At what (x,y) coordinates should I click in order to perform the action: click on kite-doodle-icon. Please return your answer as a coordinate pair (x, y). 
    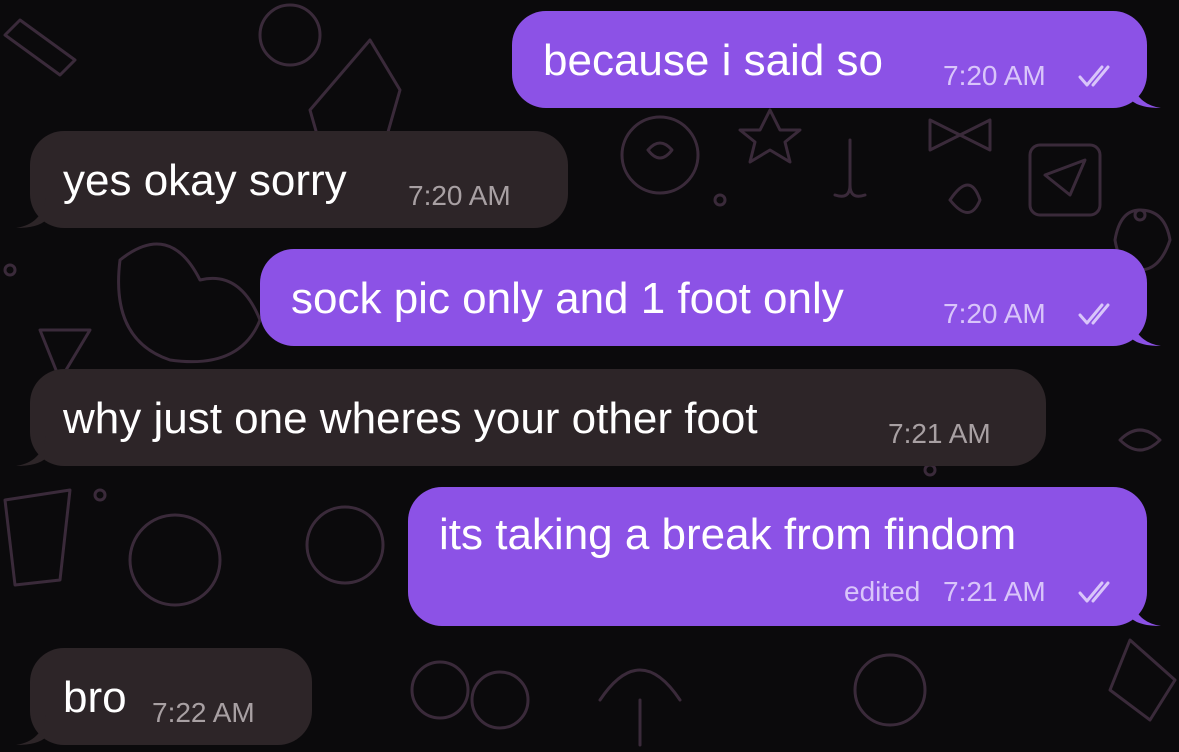
    Looking at the image, I should click on (1142, 680).